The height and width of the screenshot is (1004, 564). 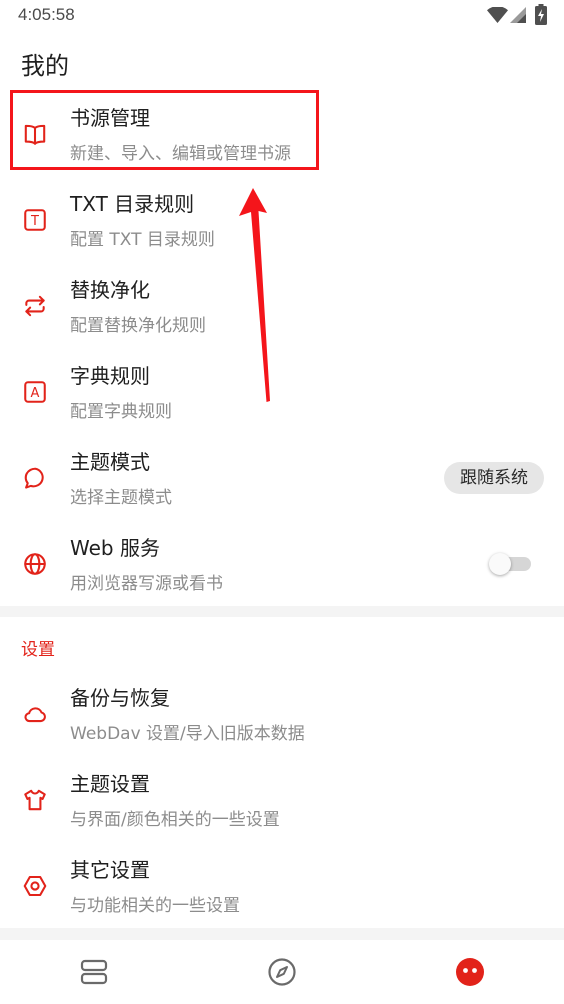 I want to click on menu-item-subtitle: 选择主题模式, so click(x=121, y=498).